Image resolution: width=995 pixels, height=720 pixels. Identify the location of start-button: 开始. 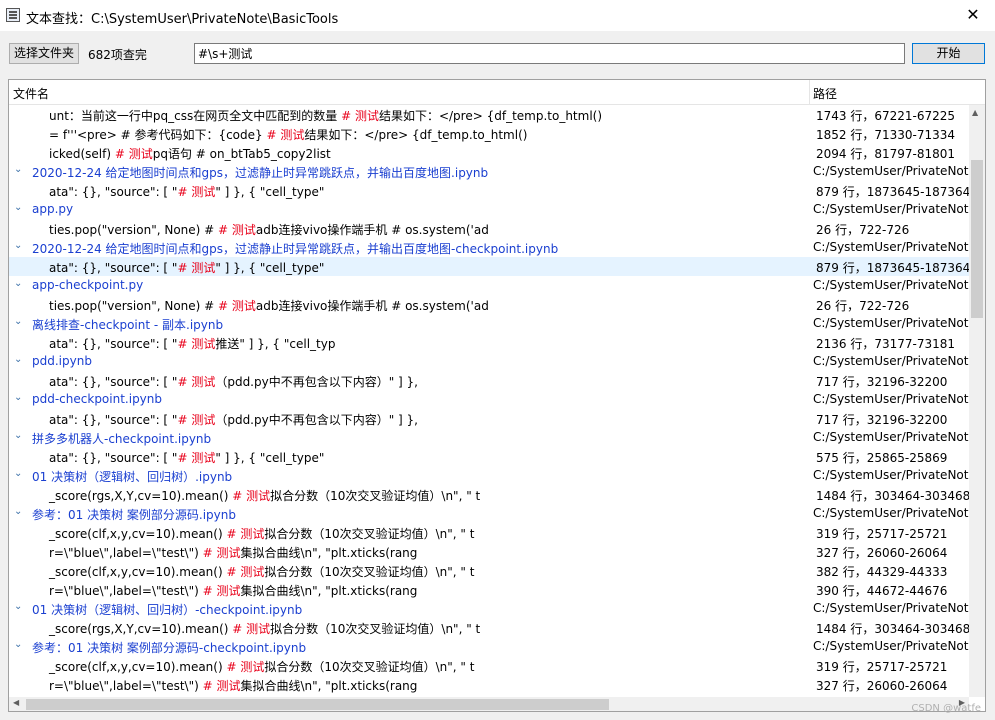
(948, 53).